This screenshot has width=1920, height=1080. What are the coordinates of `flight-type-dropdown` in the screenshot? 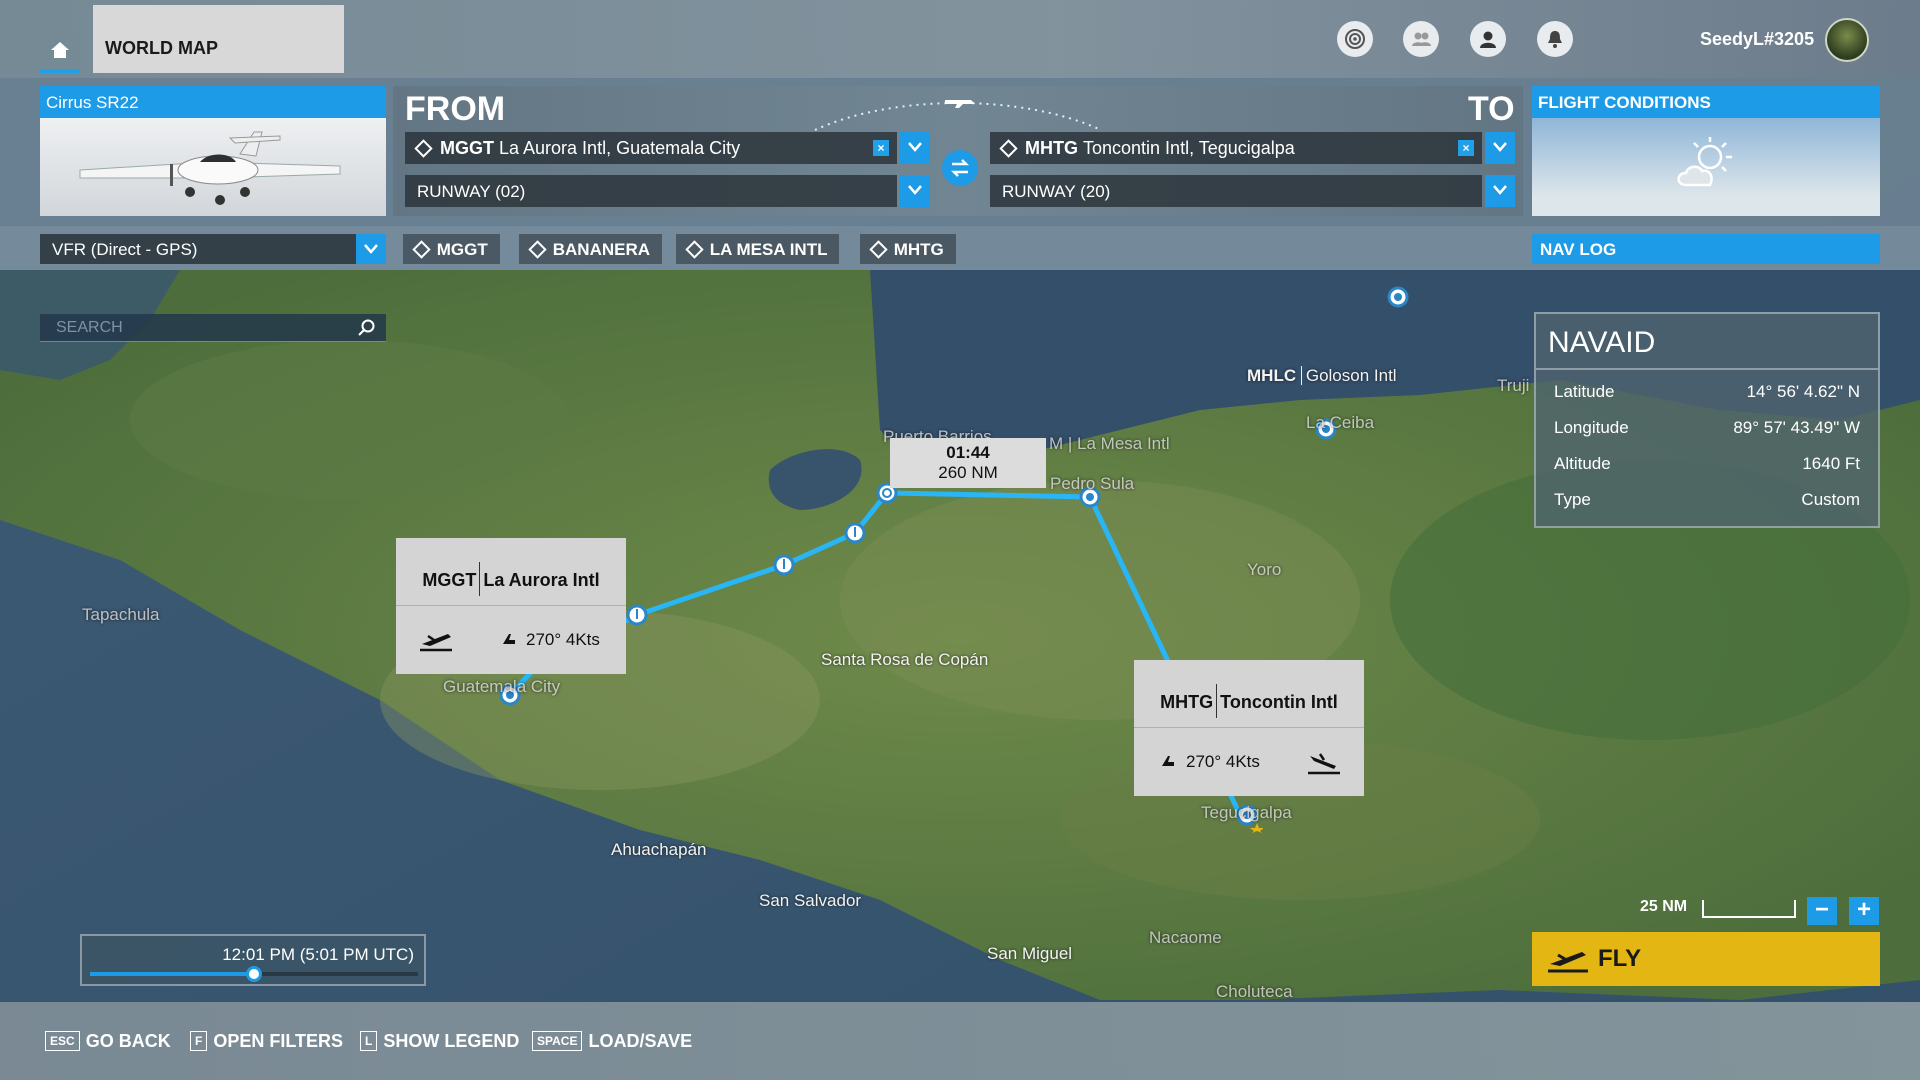 It's located at (371, 249).